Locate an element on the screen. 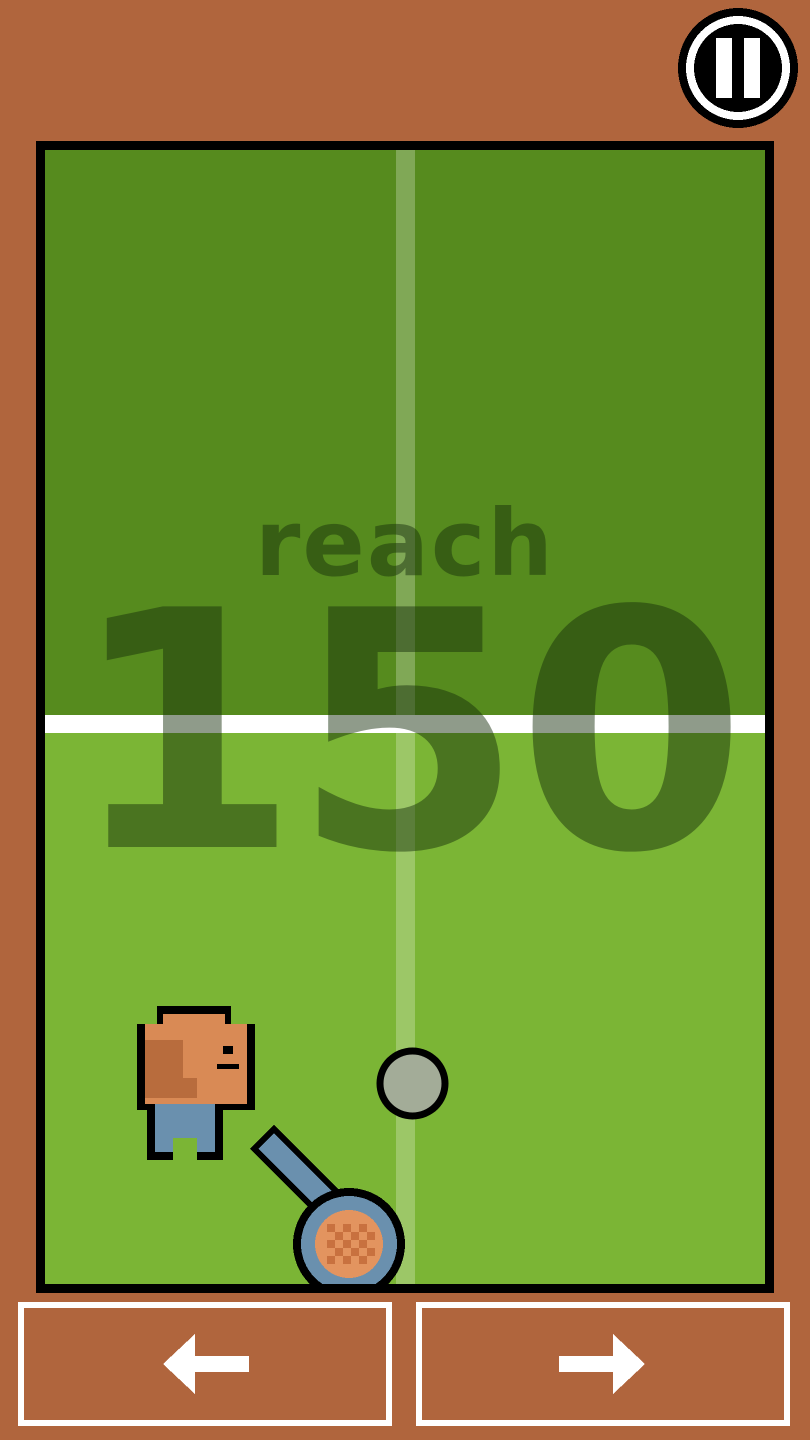 Image resolution: width=810 pixels, height=1440 pixels. tennis-racket is located at coordinates (327, 1204).